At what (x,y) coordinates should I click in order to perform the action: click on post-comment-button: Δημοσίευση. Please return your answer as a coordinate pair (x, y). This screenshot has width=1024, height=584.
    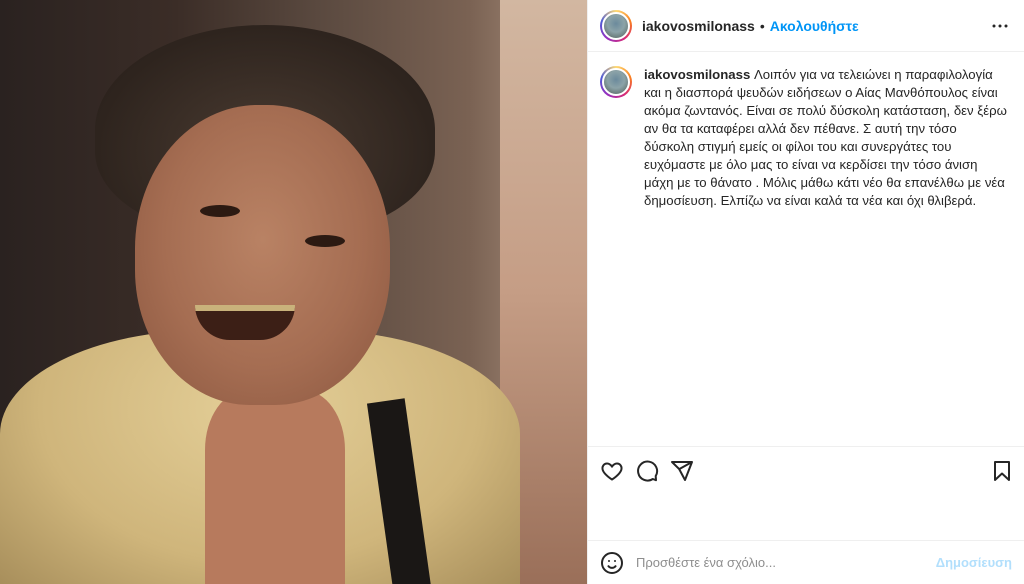
    Looking at the image, I should click on (974, 562).